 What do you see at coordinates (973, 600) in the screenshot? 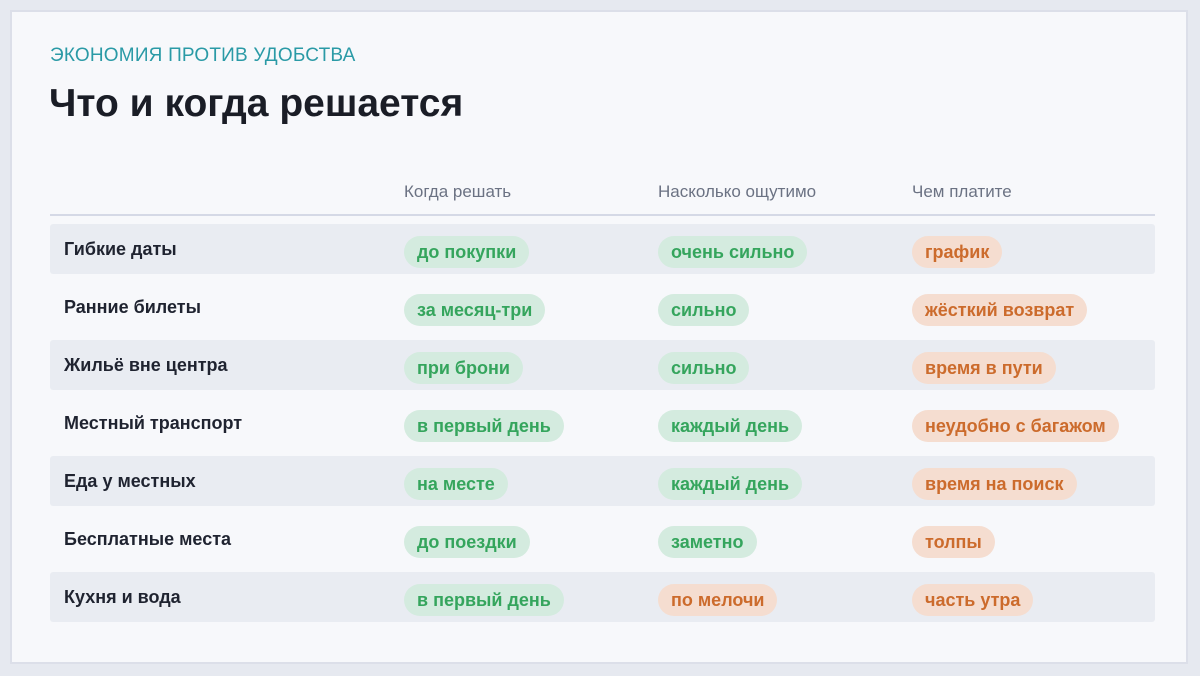
I see `cost-pill: часть утра` at bounding box center [973, 600].